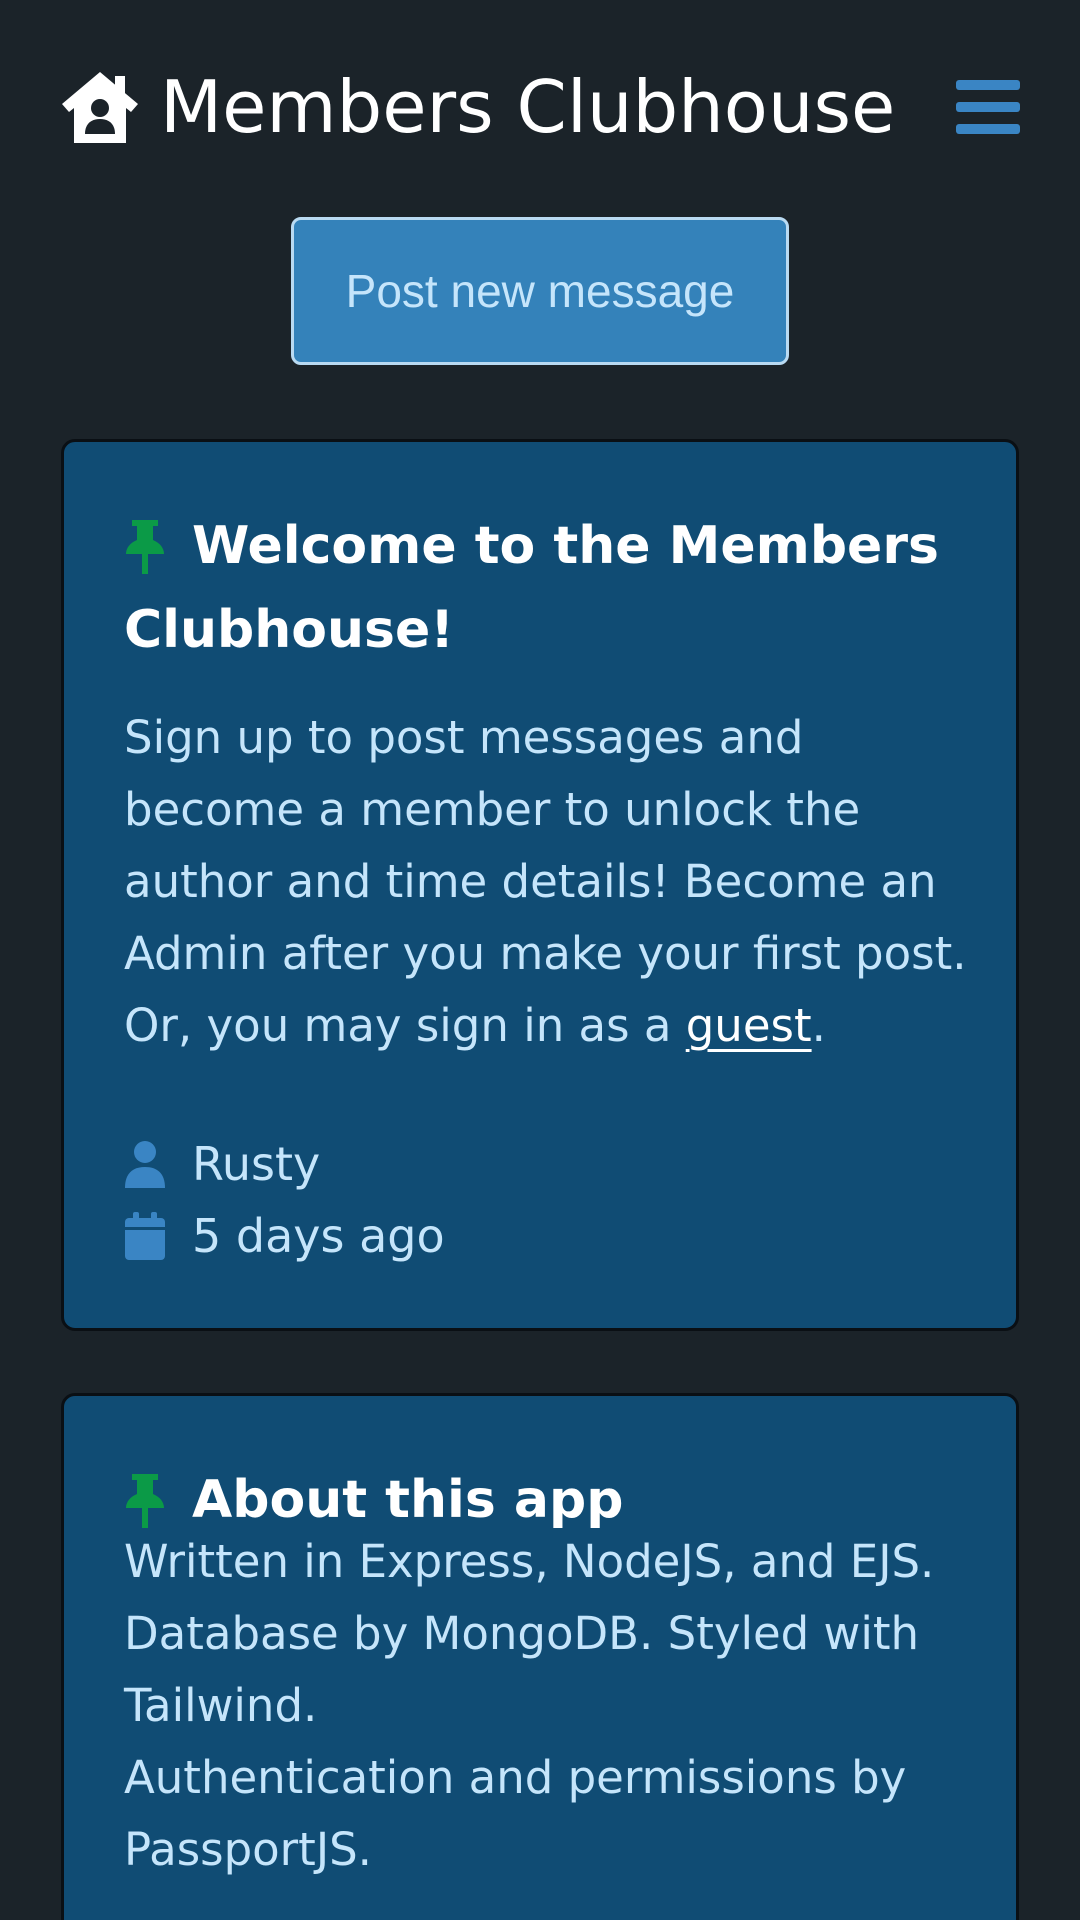  Describe the element at coordinates (818, 1025) in the screenshot. I see `message-body-end: .` at that location.